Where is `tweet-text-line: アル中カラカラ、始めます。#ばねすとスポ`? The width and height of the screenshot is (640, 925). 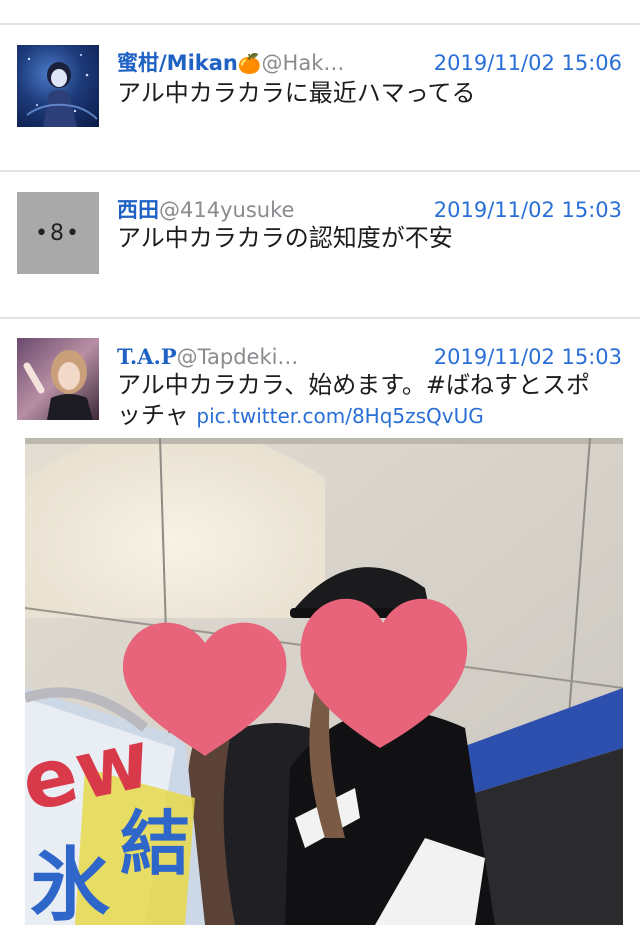 tweet-text-line: アル中カラカラ、始めます。#ばねすとスポ is located at coordinates (353, 385).